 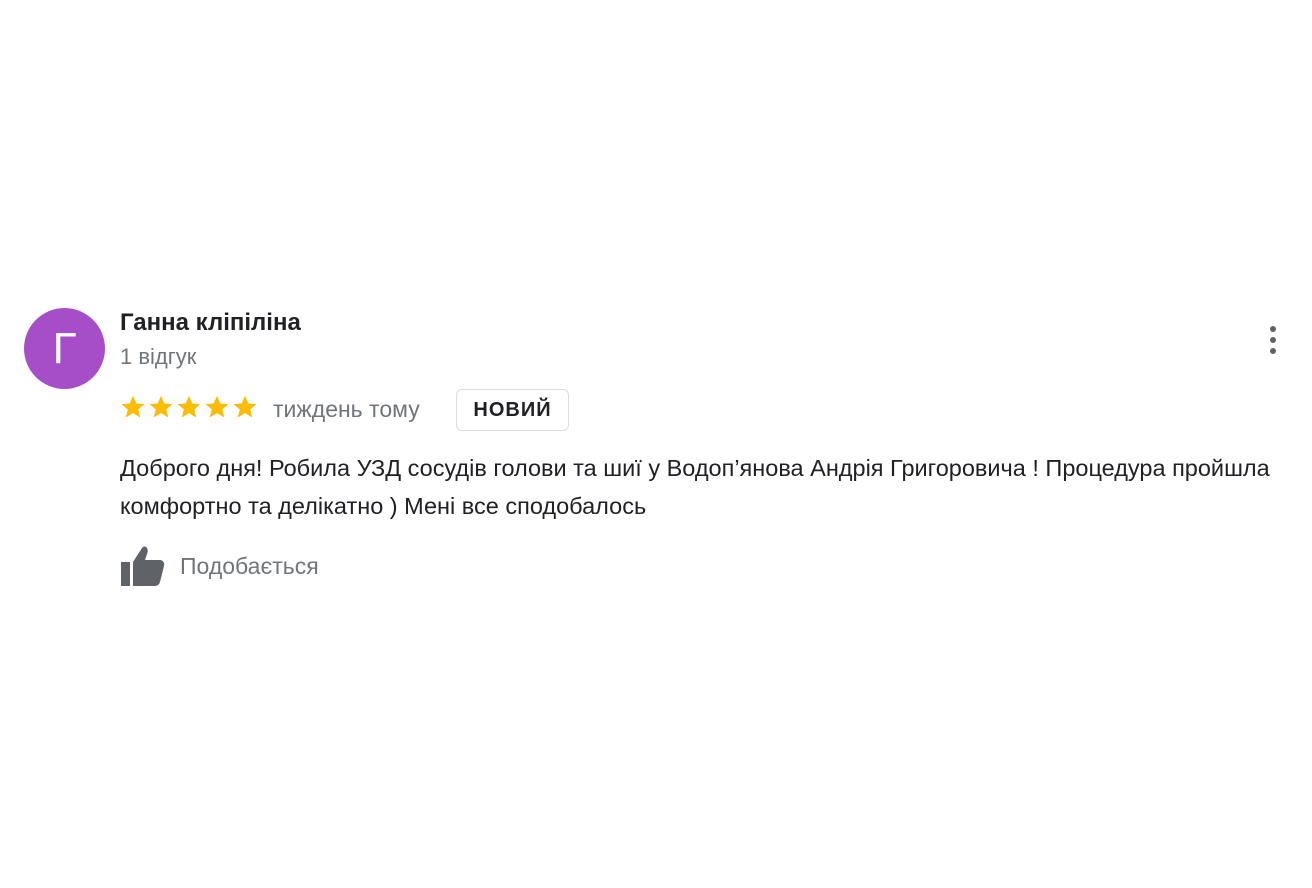 I want to click on avatar: Г, so click(x=64, y=348).